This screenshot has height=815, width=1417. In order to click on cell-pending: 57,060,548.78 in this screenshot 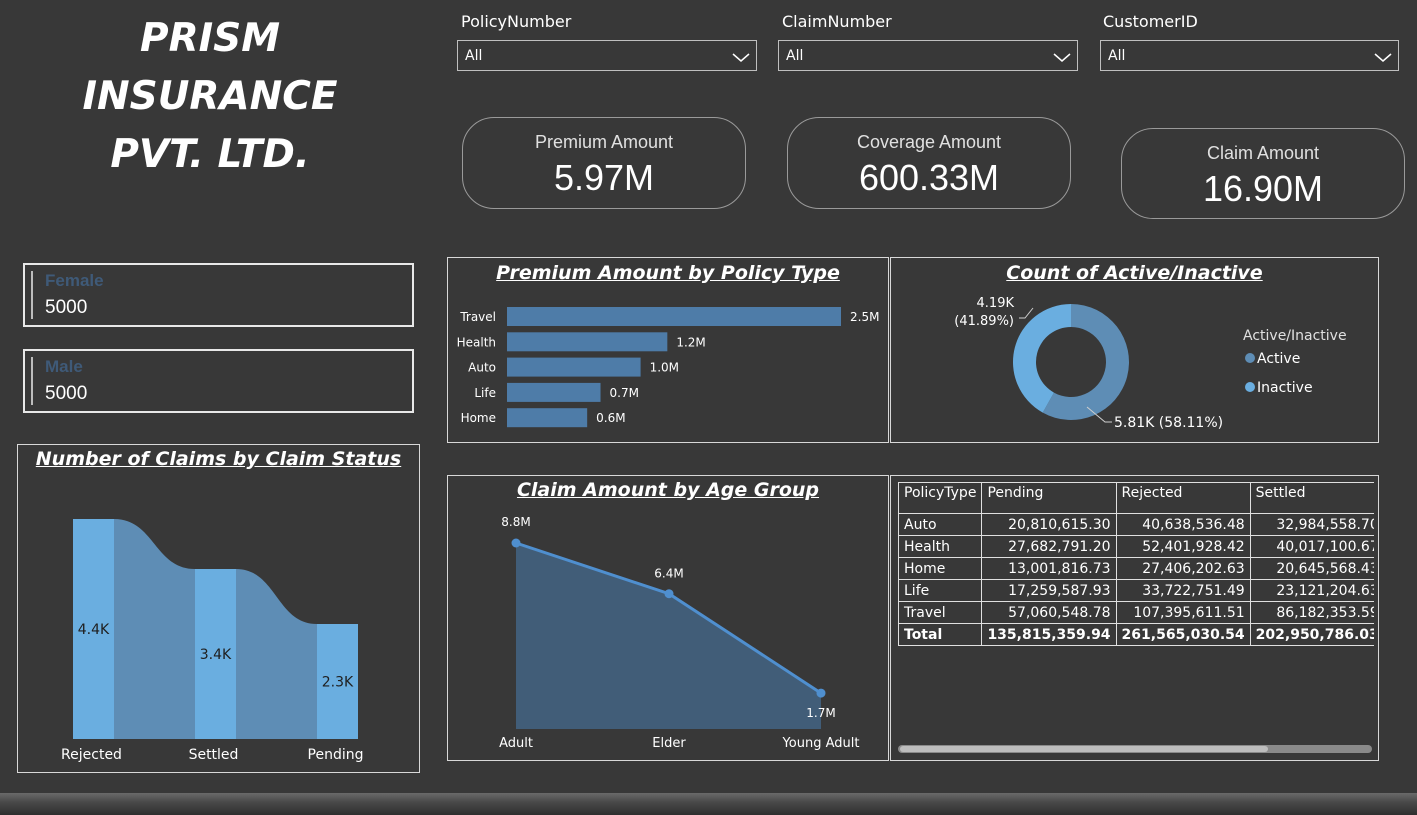, I will do `click(1049, 612)`.